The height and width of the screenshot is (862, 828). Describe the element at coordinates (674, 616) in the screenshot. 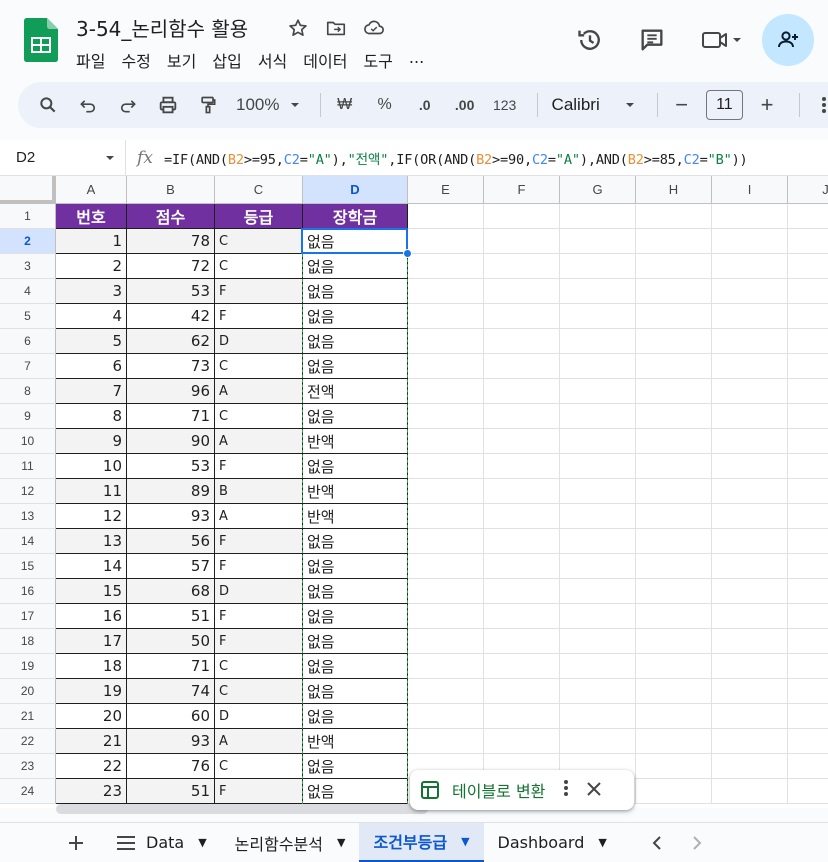

I see `cell-h17` at that location.